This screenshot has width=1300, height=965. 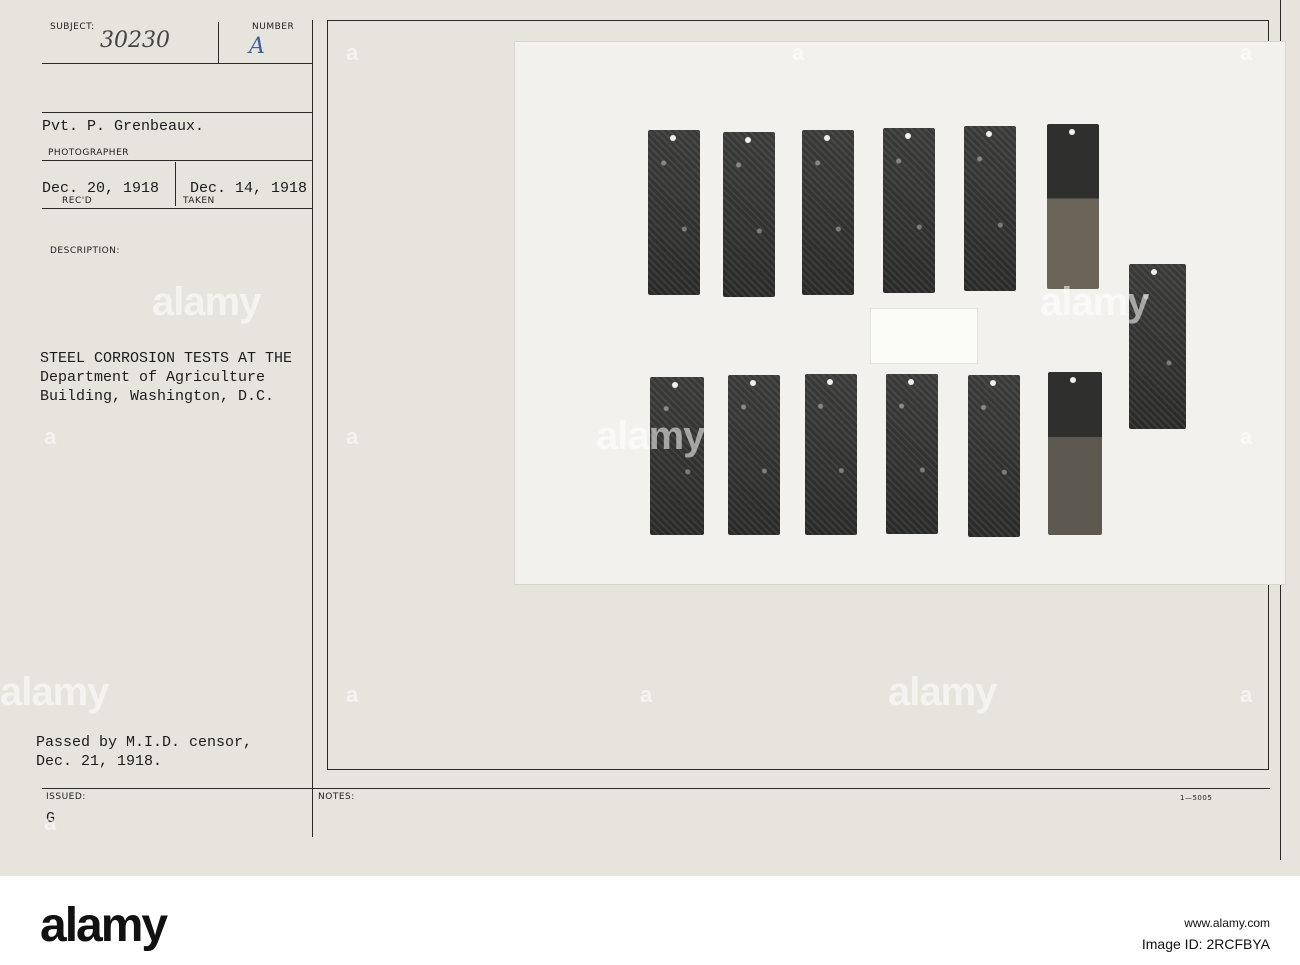 I want to click on notes-box-left, so click(x=327, y=395).